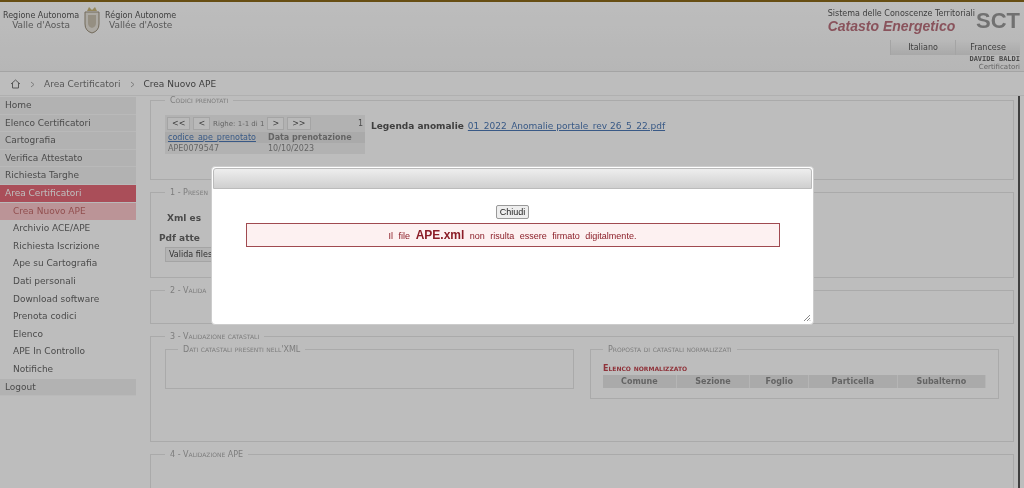  Describe the element at coordinates (68, 141) in the screenshot. I see `sidebar-item: Cartografia` at that location.